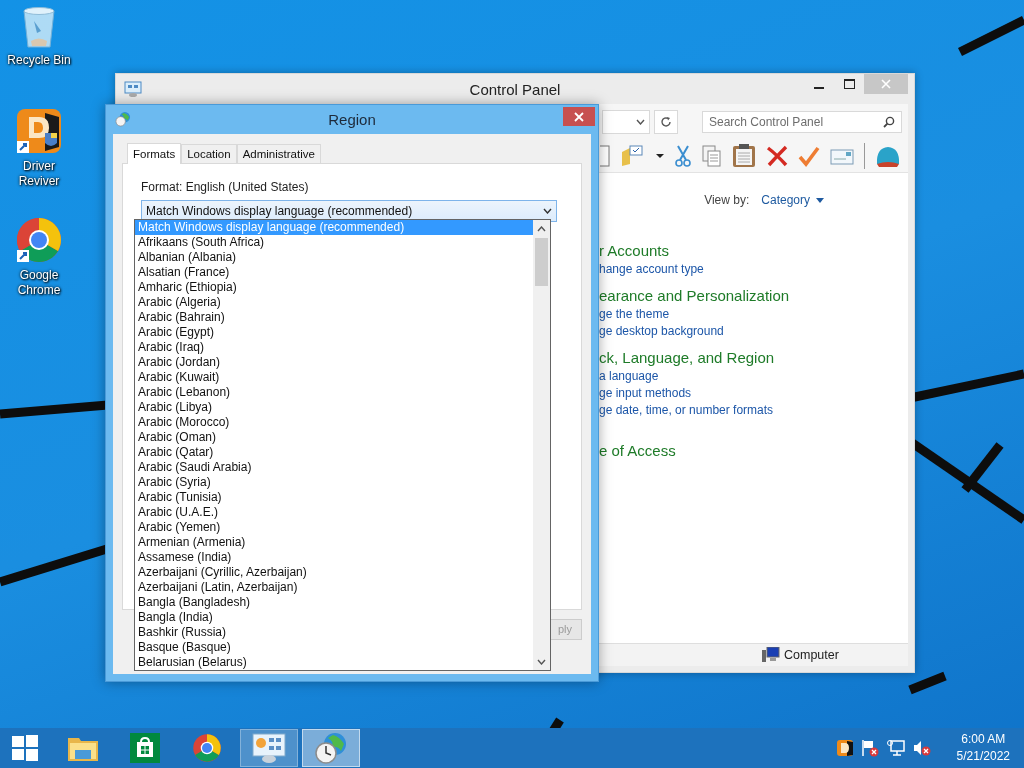  I want to click on format-label: Format: English (United States), so click(225, 187).